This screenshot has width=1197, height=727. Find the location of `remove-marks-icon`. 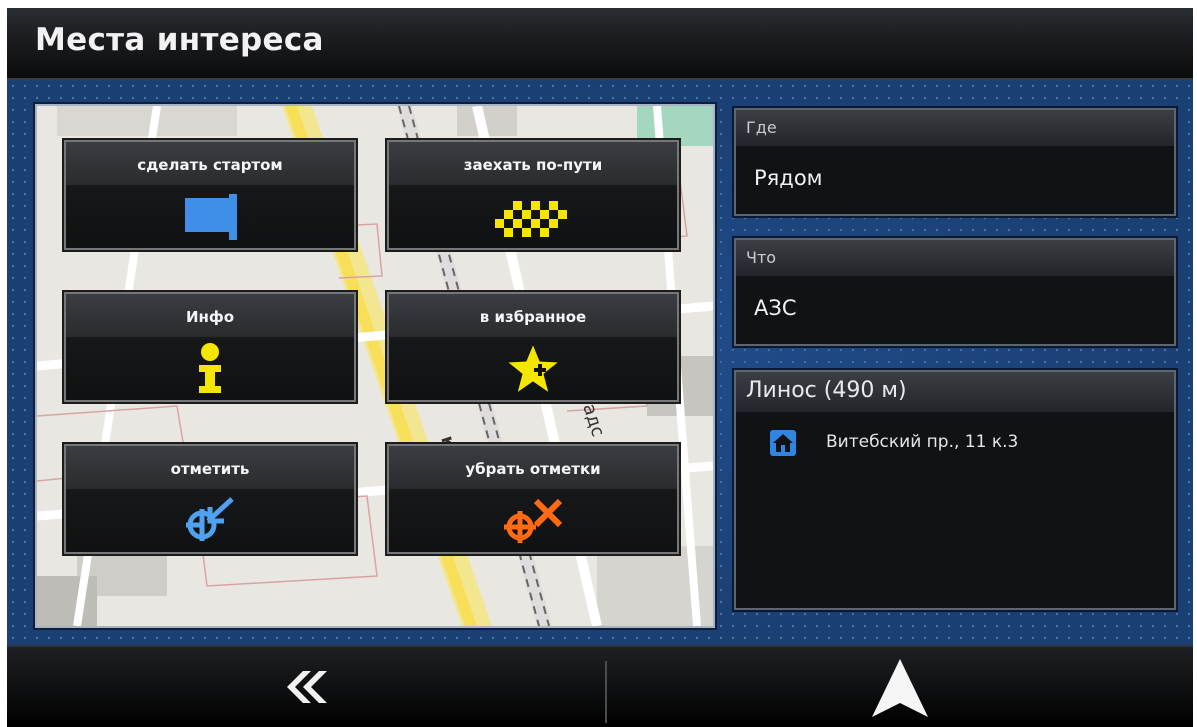

remove-marks-icon is located at coordinates (533, 520).